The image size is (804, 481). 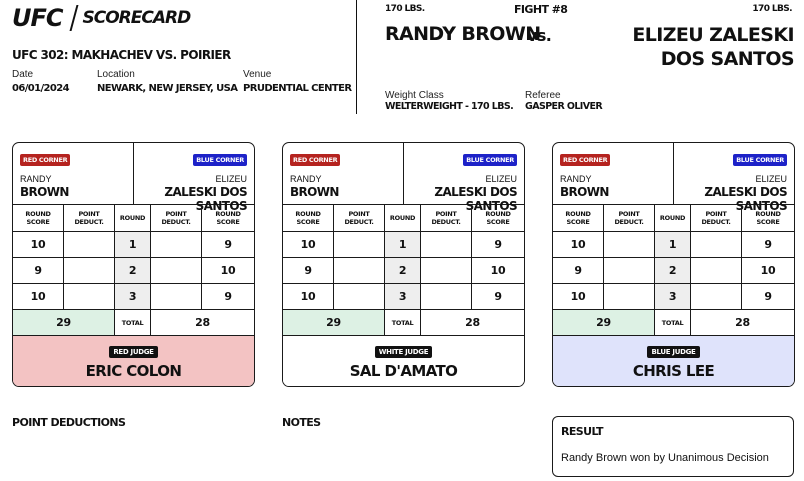 What do you see at coordinates (543, 95) in the screenshot?
I see `referee-label: Referee` at bounding box center [543, 95].